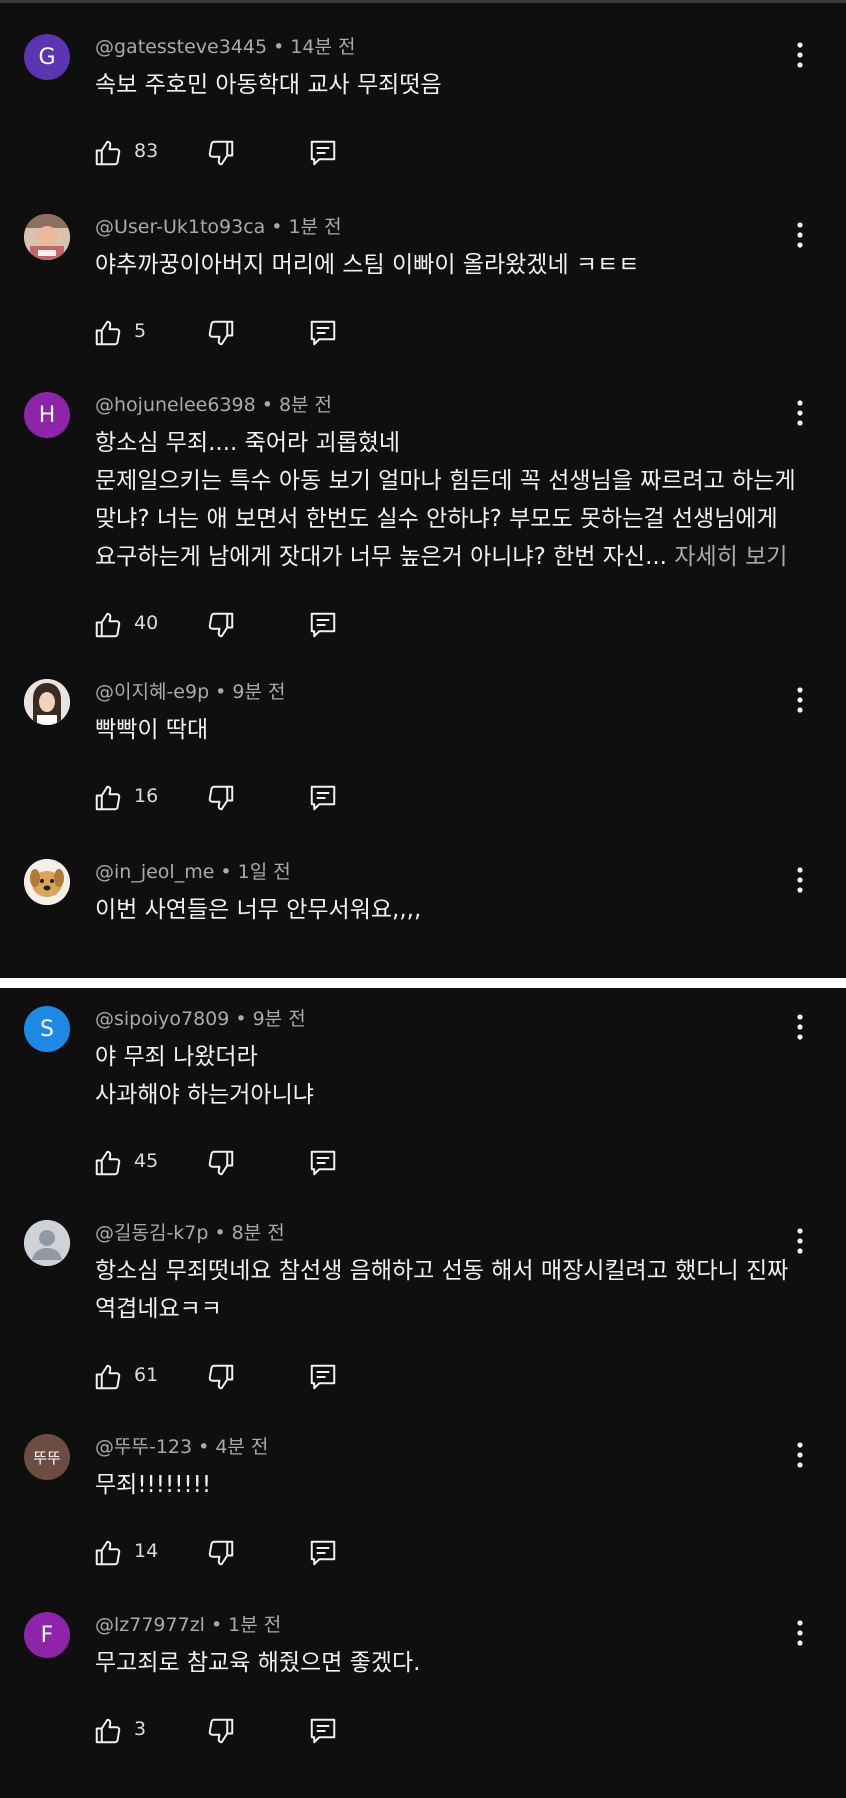 This screenshot has height=1798, width=846. Describe the element at coordinates (440, 519) in the screenshot. I see `comment-line: 맞냐? 너는 애 보면서 한번도 실수 안하냐? 부모도 못하는걸 선생님에게` at that location.